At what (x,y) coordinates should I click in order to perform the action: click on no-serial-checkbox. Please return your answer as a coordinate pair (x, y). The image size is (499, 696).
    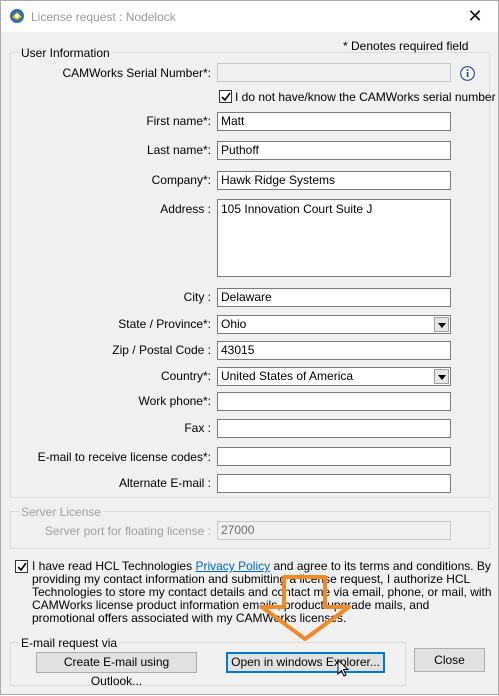
    Looking at the image, I should click on (225, 96).